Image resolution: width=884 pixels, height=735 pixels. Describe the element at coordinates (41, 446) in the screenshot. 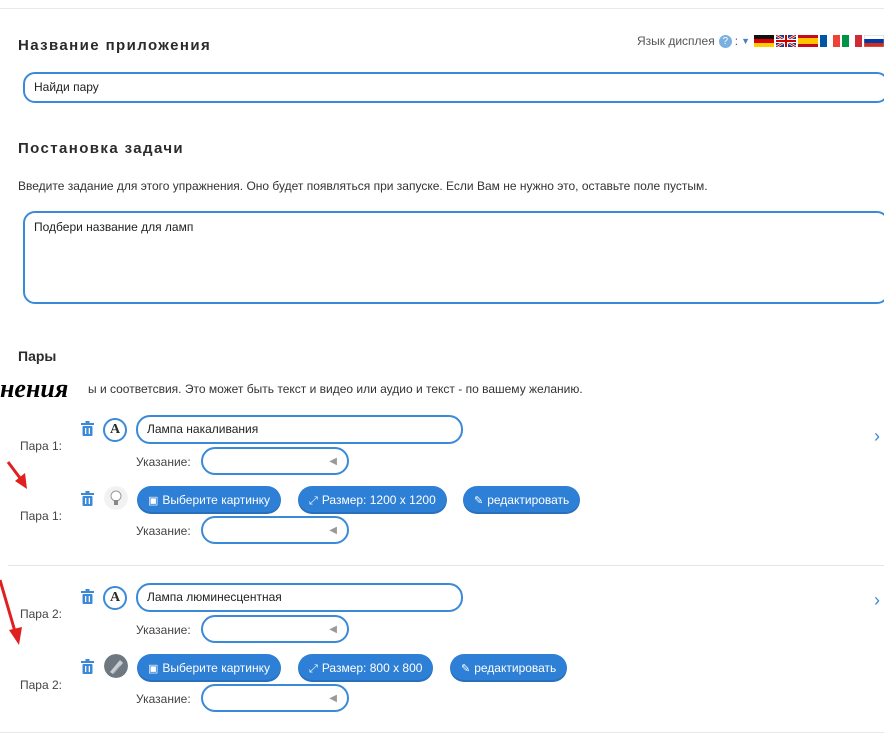

I see `pair-1-label: Пара 1:` at that location.